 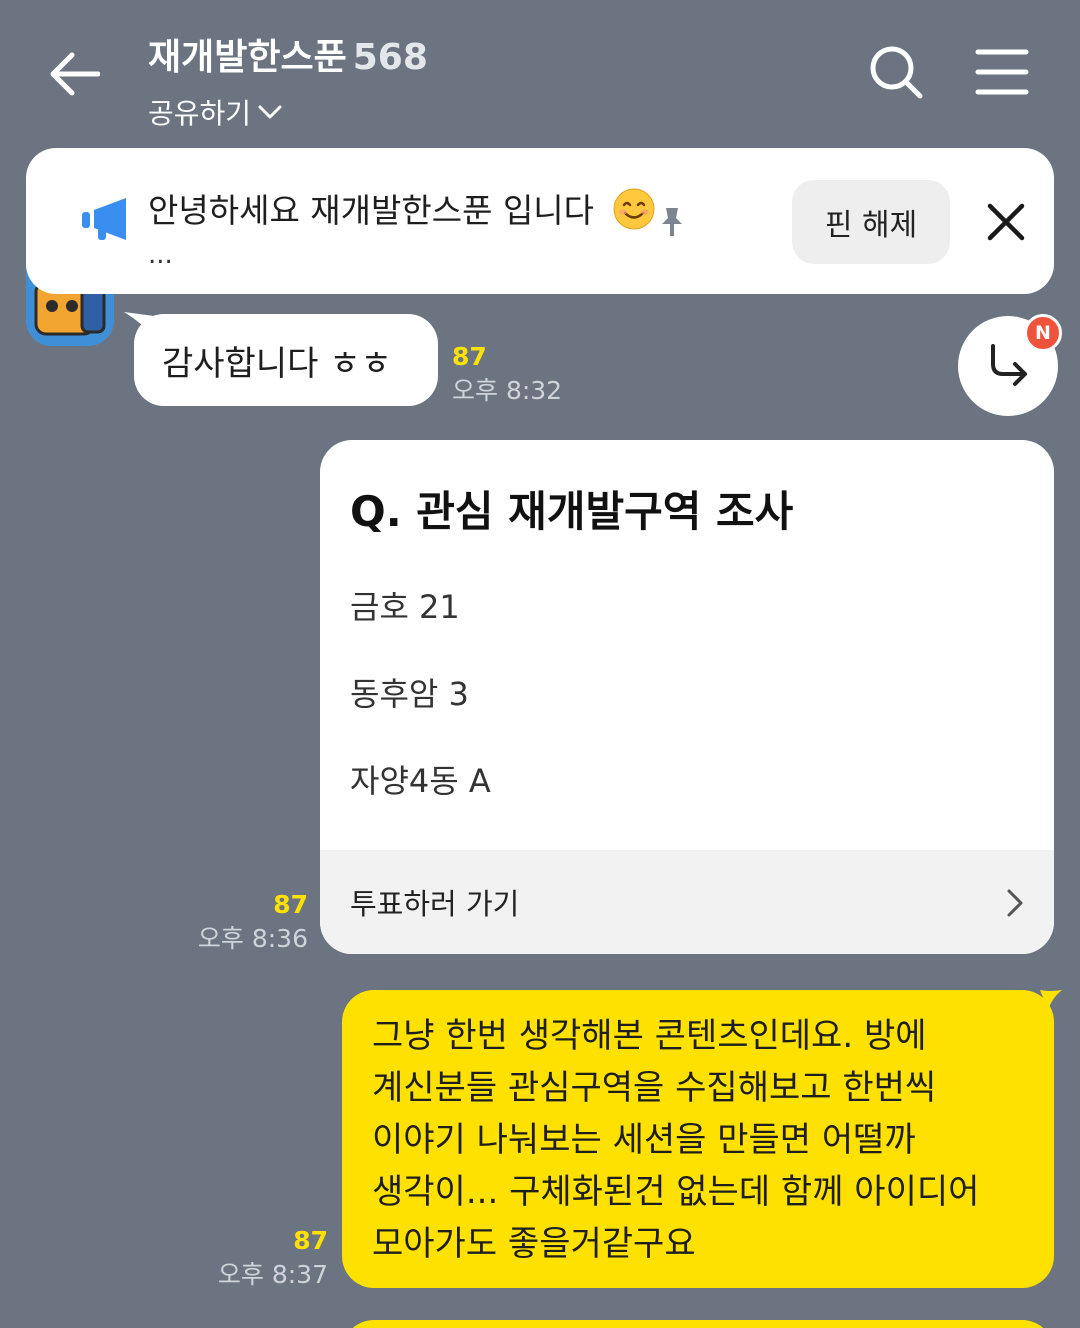 I want to click on back-button, so click(x=74, y=74).